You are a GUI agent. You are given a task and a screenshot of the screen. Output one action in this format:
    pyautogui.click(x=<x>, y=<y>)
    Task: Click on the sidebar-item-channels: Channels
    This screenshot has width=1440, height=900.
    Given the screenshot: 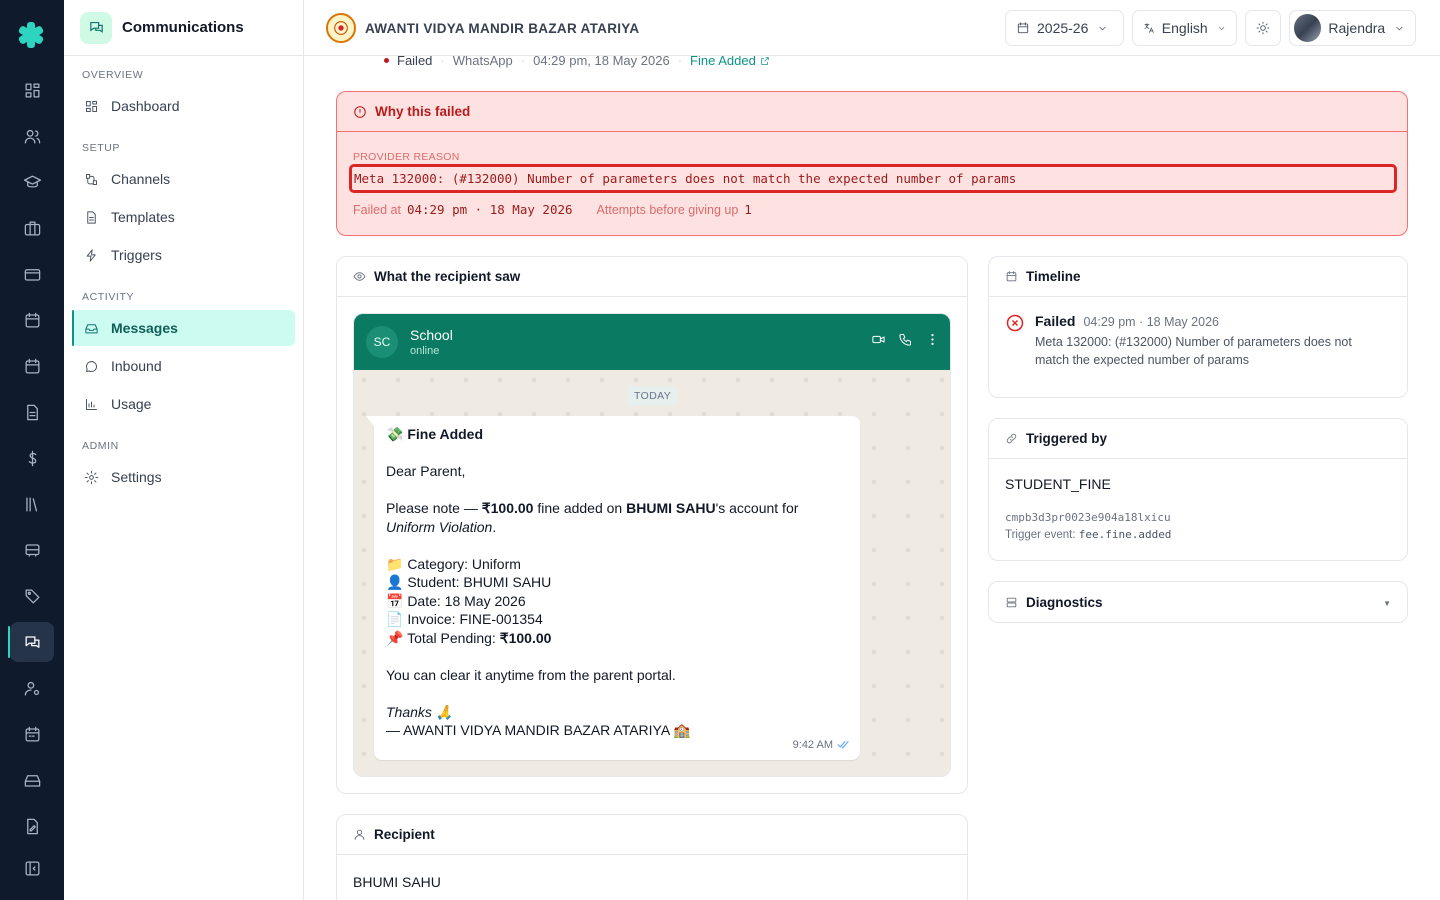 What is the action you would take?
    pyautogui.click(x=183, y=179)
    